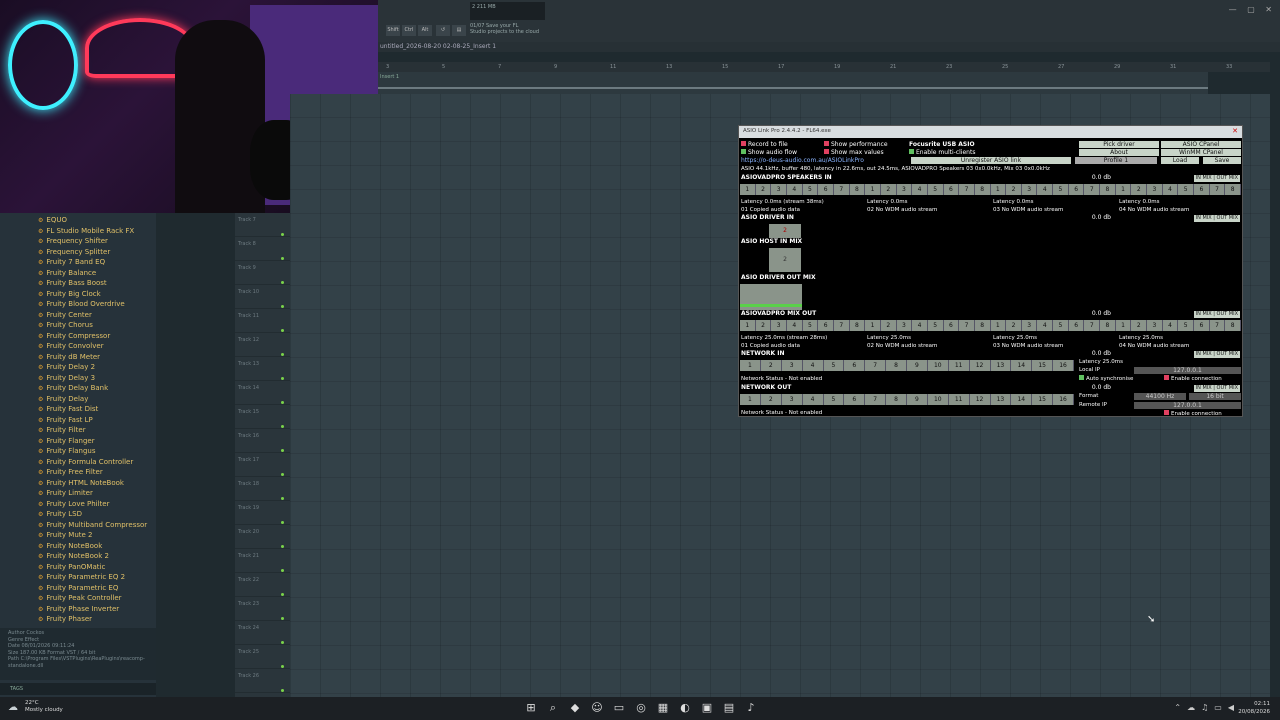  Describe the element at coordinates (597, 708) in the screenshot. I see `discord-icon: ☺` at that location.